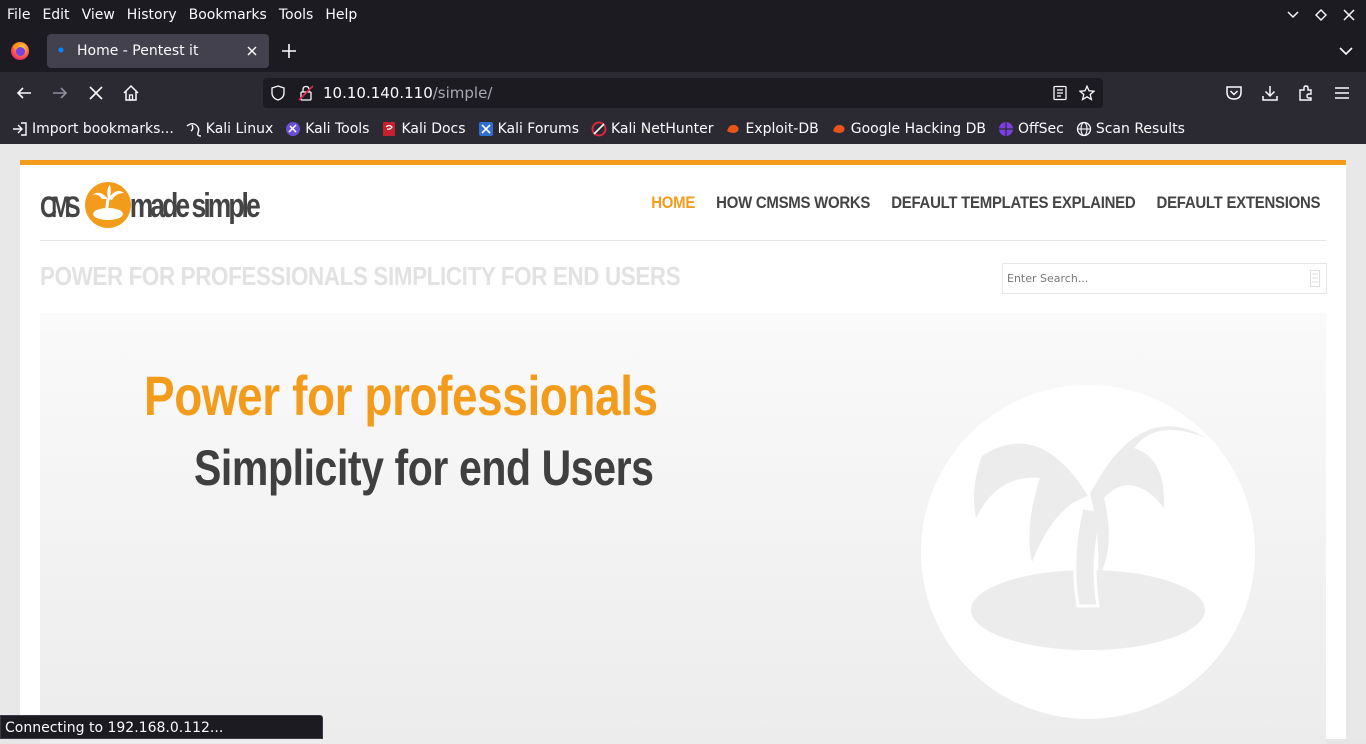 Image resolution: width=1366 pixels, height=744 pixels. I want to click on cms-made-simple-logo: CMS made simple, so click(155, 205).